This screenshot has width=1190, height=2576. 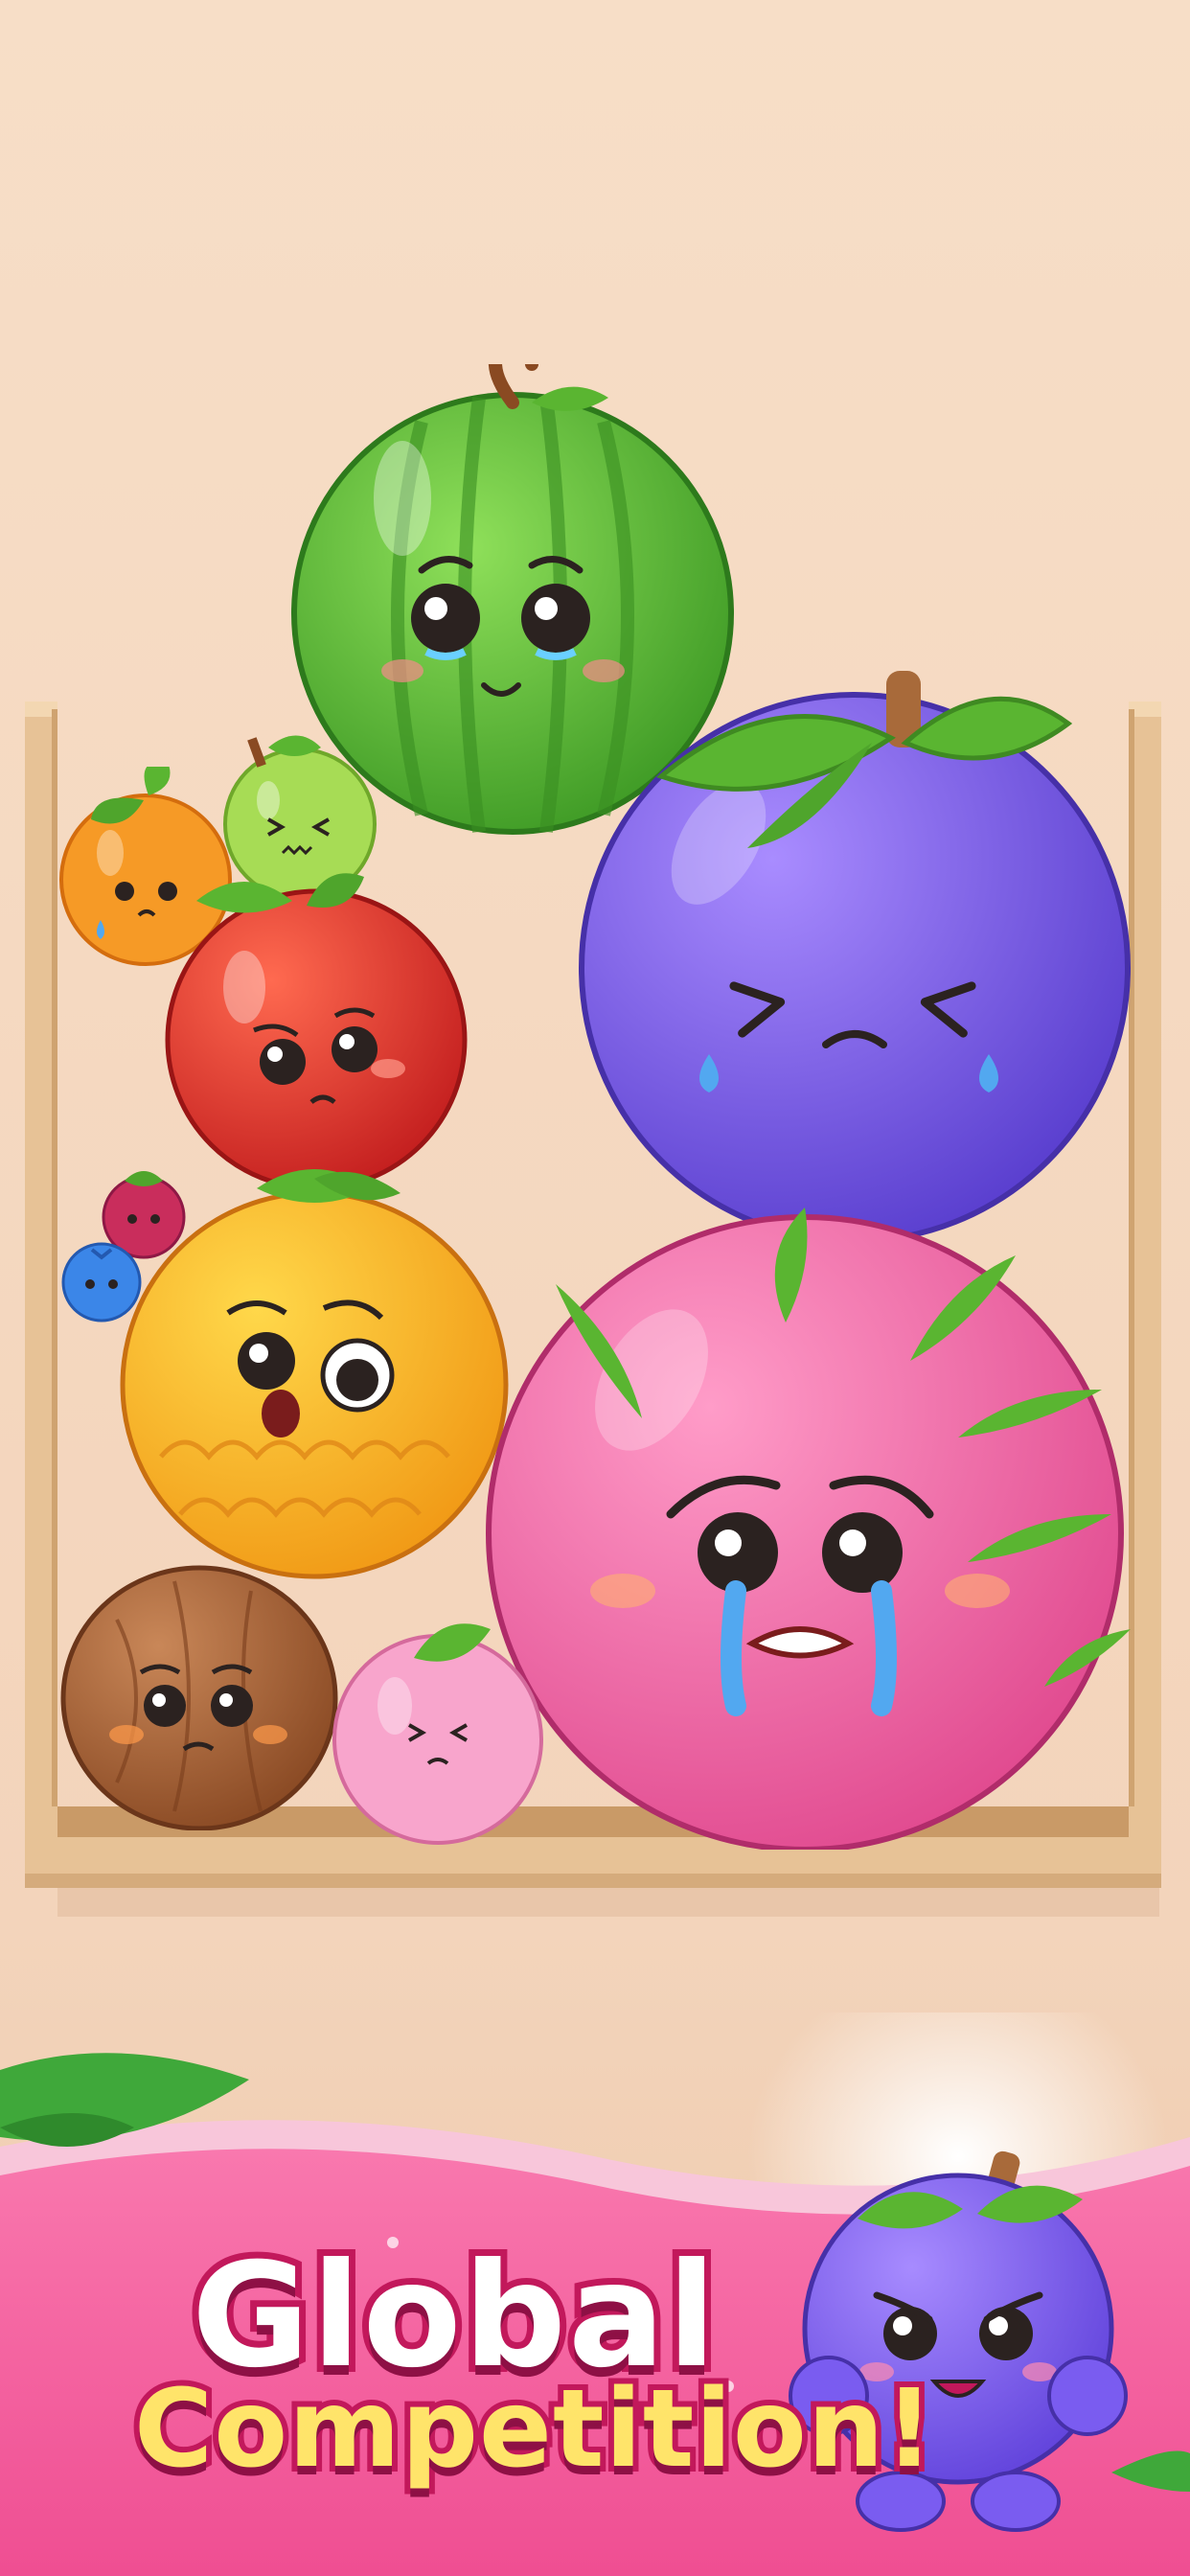 I want to click on coconut-fruit, so click(x=199, y=1697).